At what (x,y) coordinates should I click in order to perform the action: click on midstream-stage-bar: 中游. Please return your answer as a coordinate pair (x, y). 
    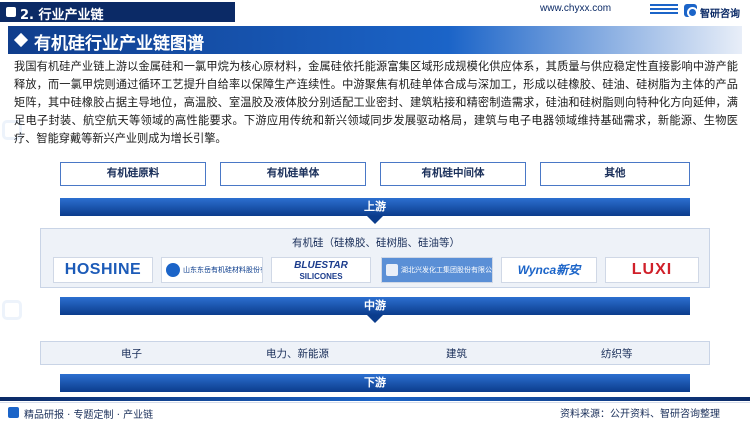
    Looking at the image, I should click on (375, 306).